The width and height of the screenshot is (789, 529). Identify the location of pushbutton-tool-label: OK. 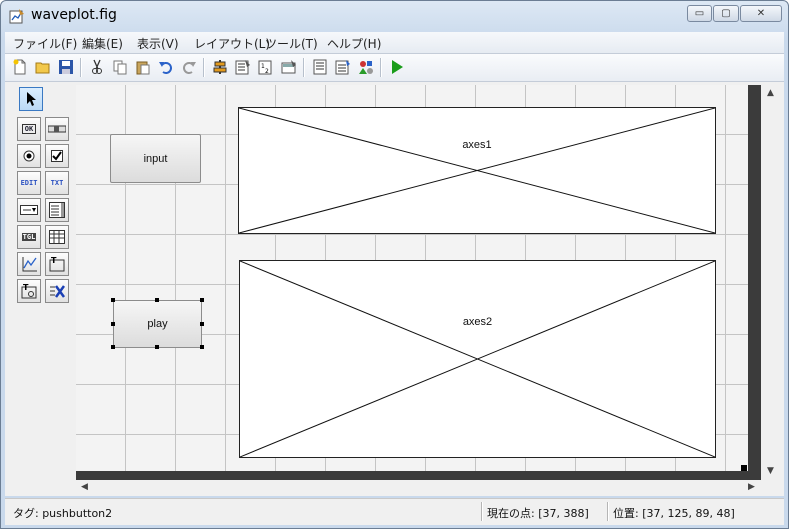
(29, 129).